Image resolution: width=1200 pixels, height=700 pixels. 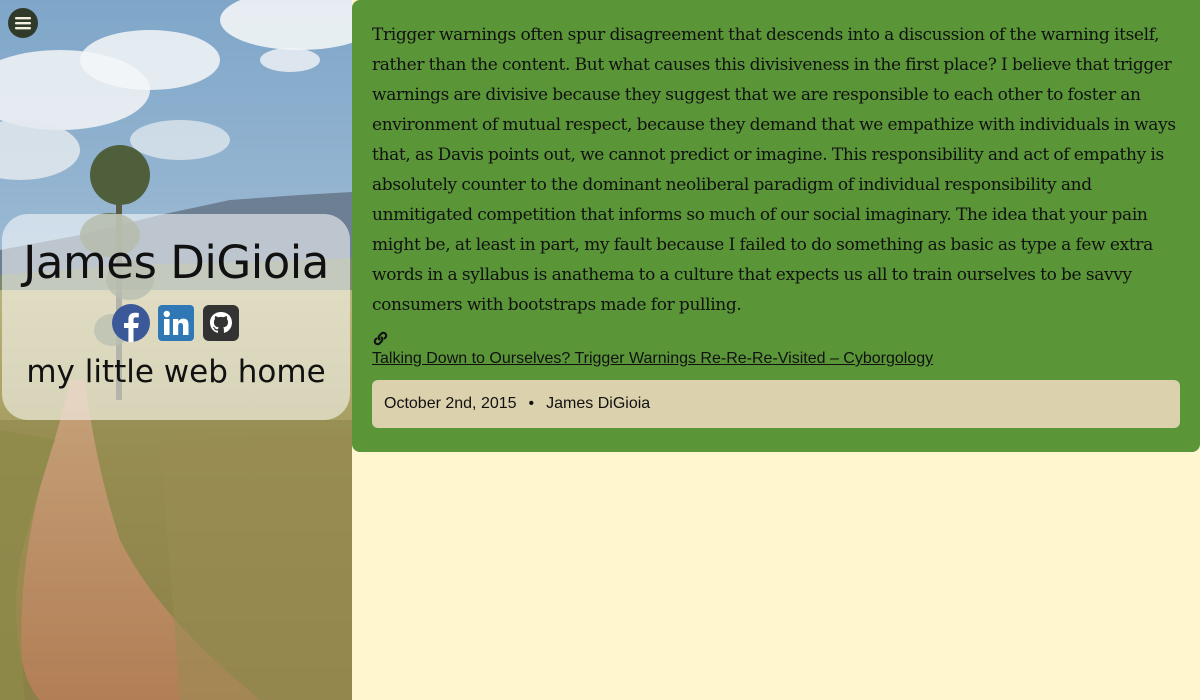 I want to click on link-icon-row, so click(x=380, y=338).